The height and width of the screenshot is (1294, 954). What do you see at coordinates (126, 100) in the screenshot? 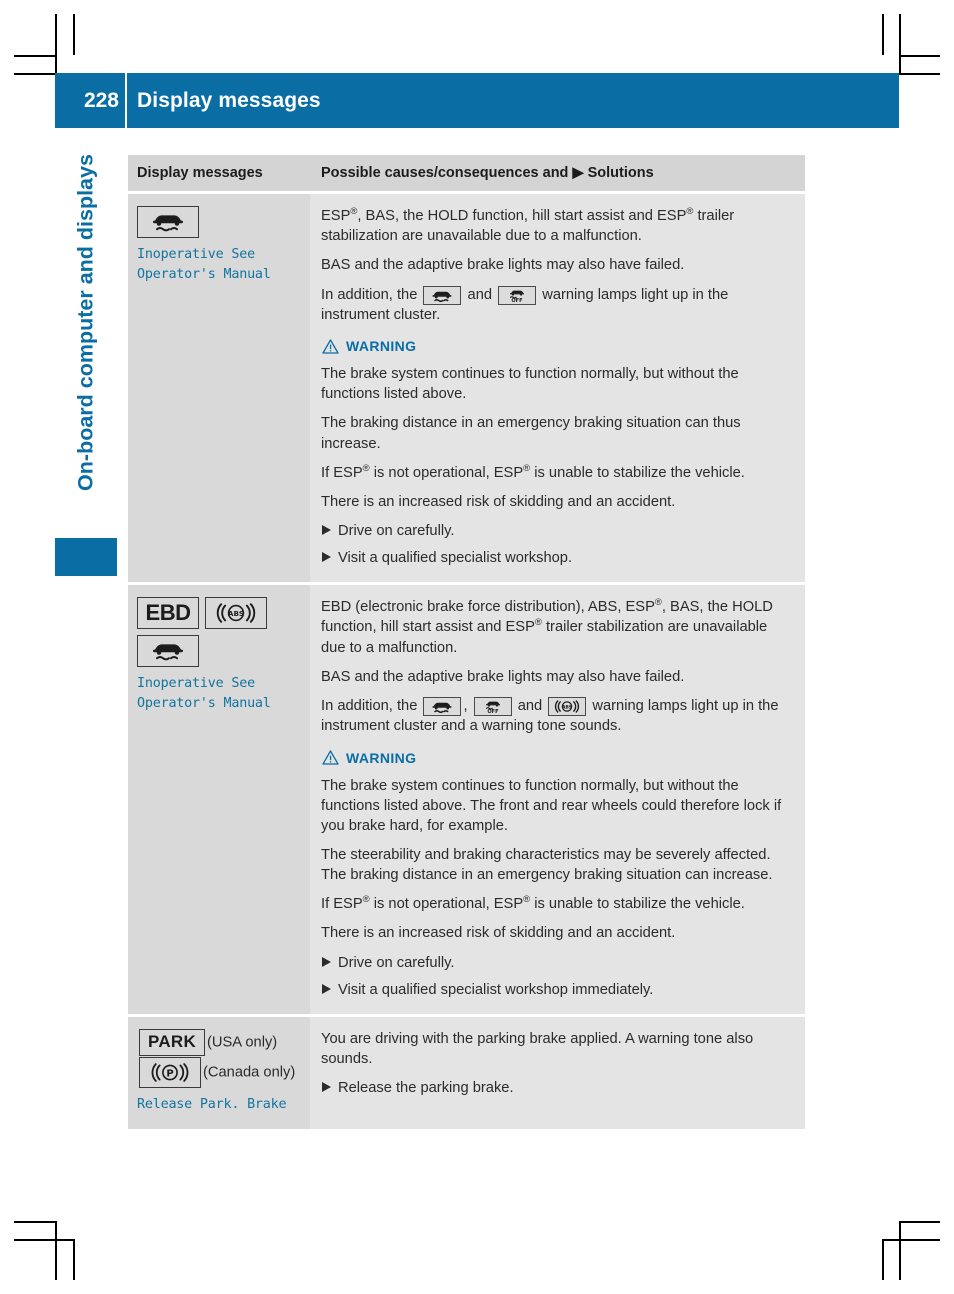
I see `header-divider` at bounding box center [126, 100].